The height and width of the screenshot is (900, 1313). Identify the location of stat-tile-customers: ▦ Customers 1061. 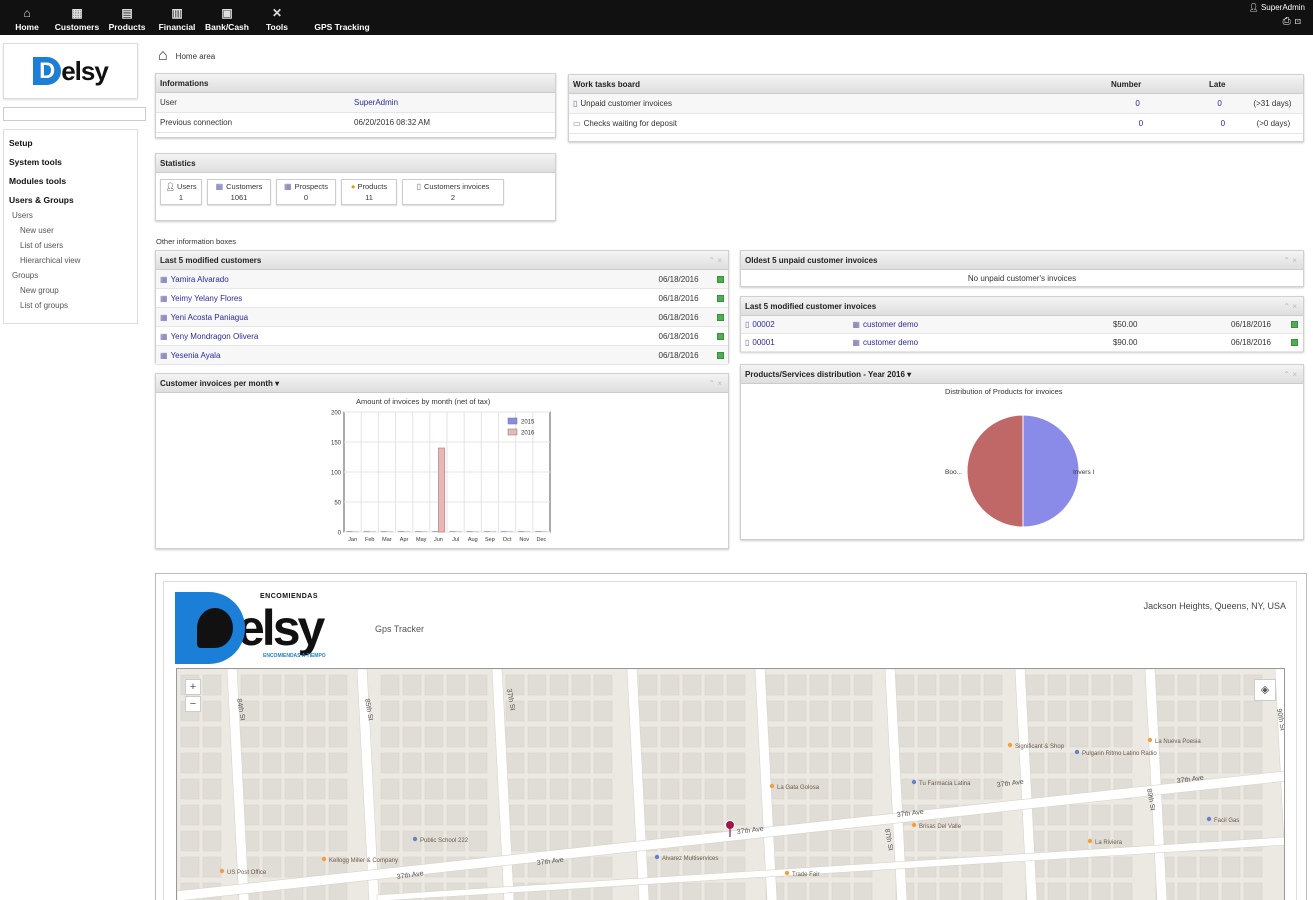
(239, 192).